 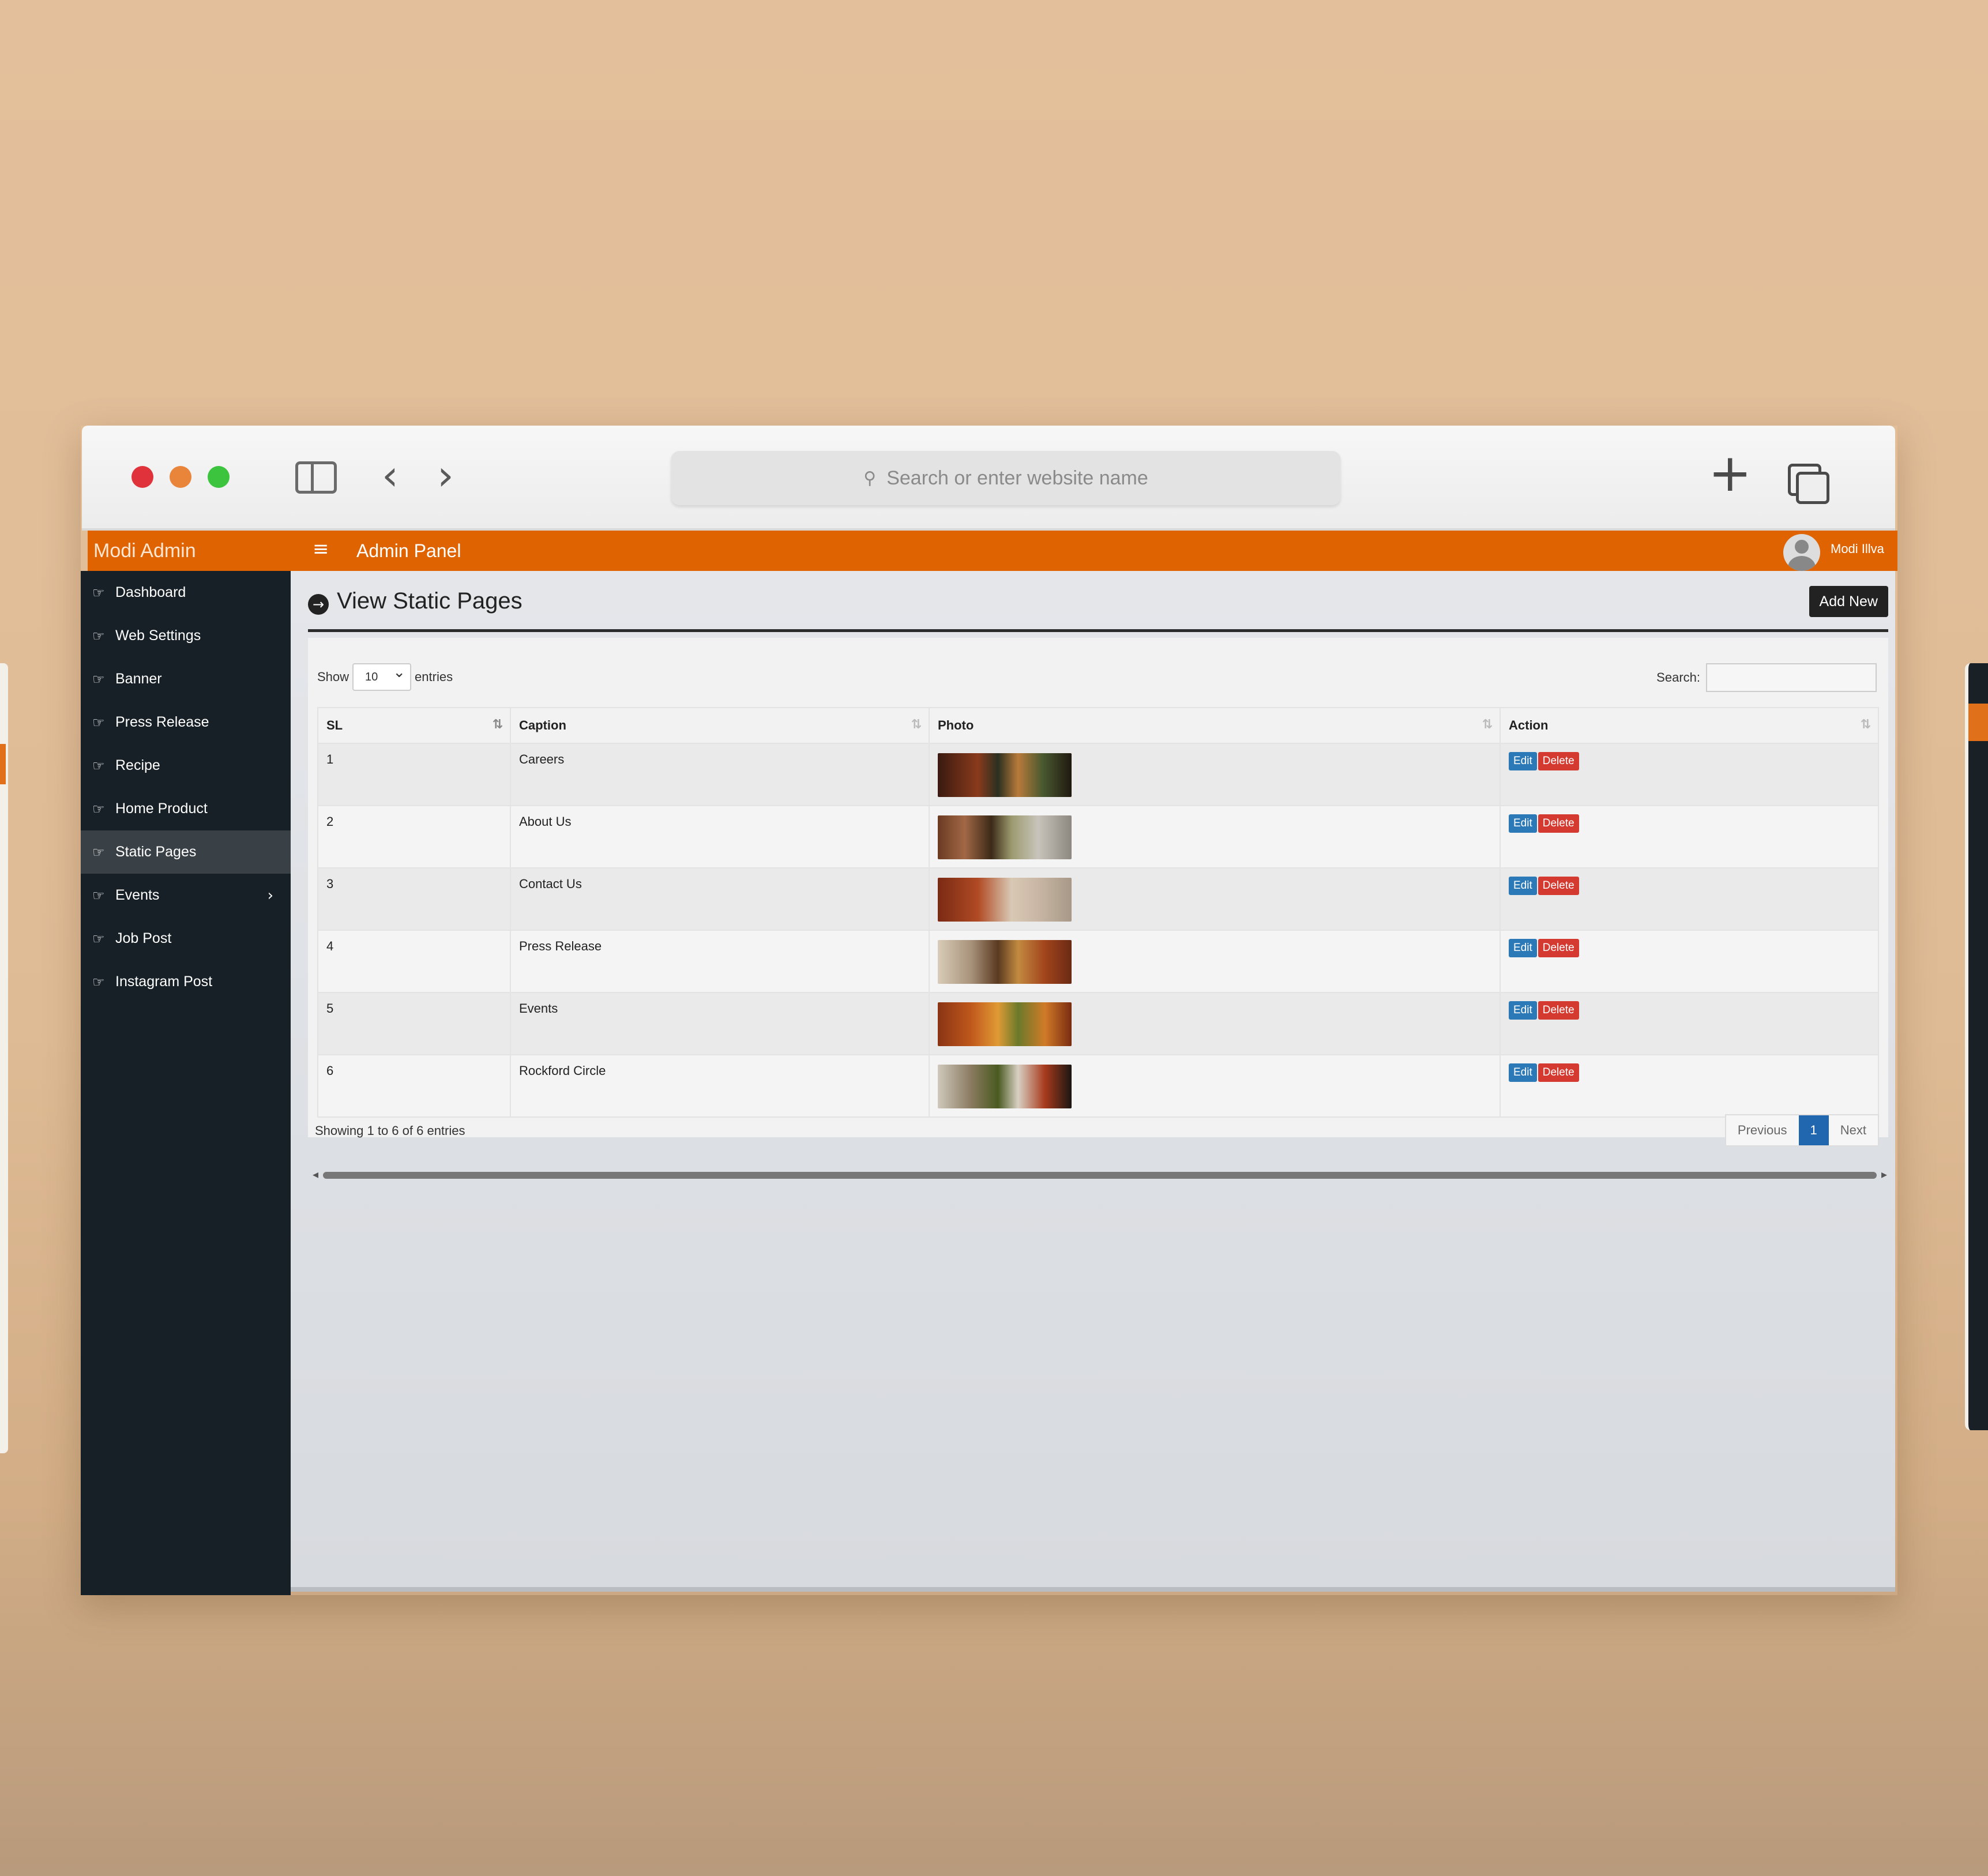 What do you see at coordinates (720, 837) in the screenshot?
I see `cell-caption: About Us` at bounding box center [720, 837].